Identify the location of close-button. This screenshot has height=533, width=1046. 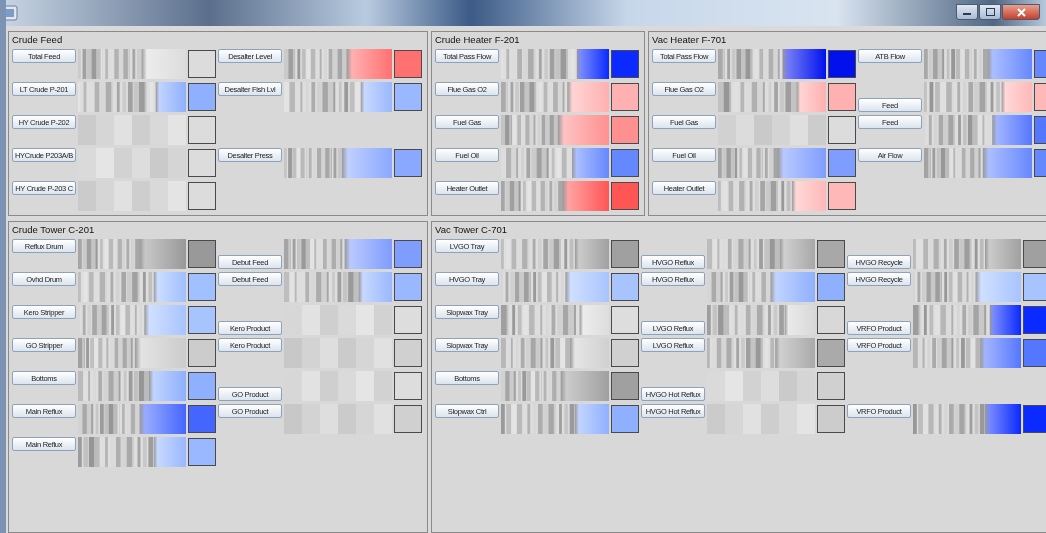
(1021, 12).